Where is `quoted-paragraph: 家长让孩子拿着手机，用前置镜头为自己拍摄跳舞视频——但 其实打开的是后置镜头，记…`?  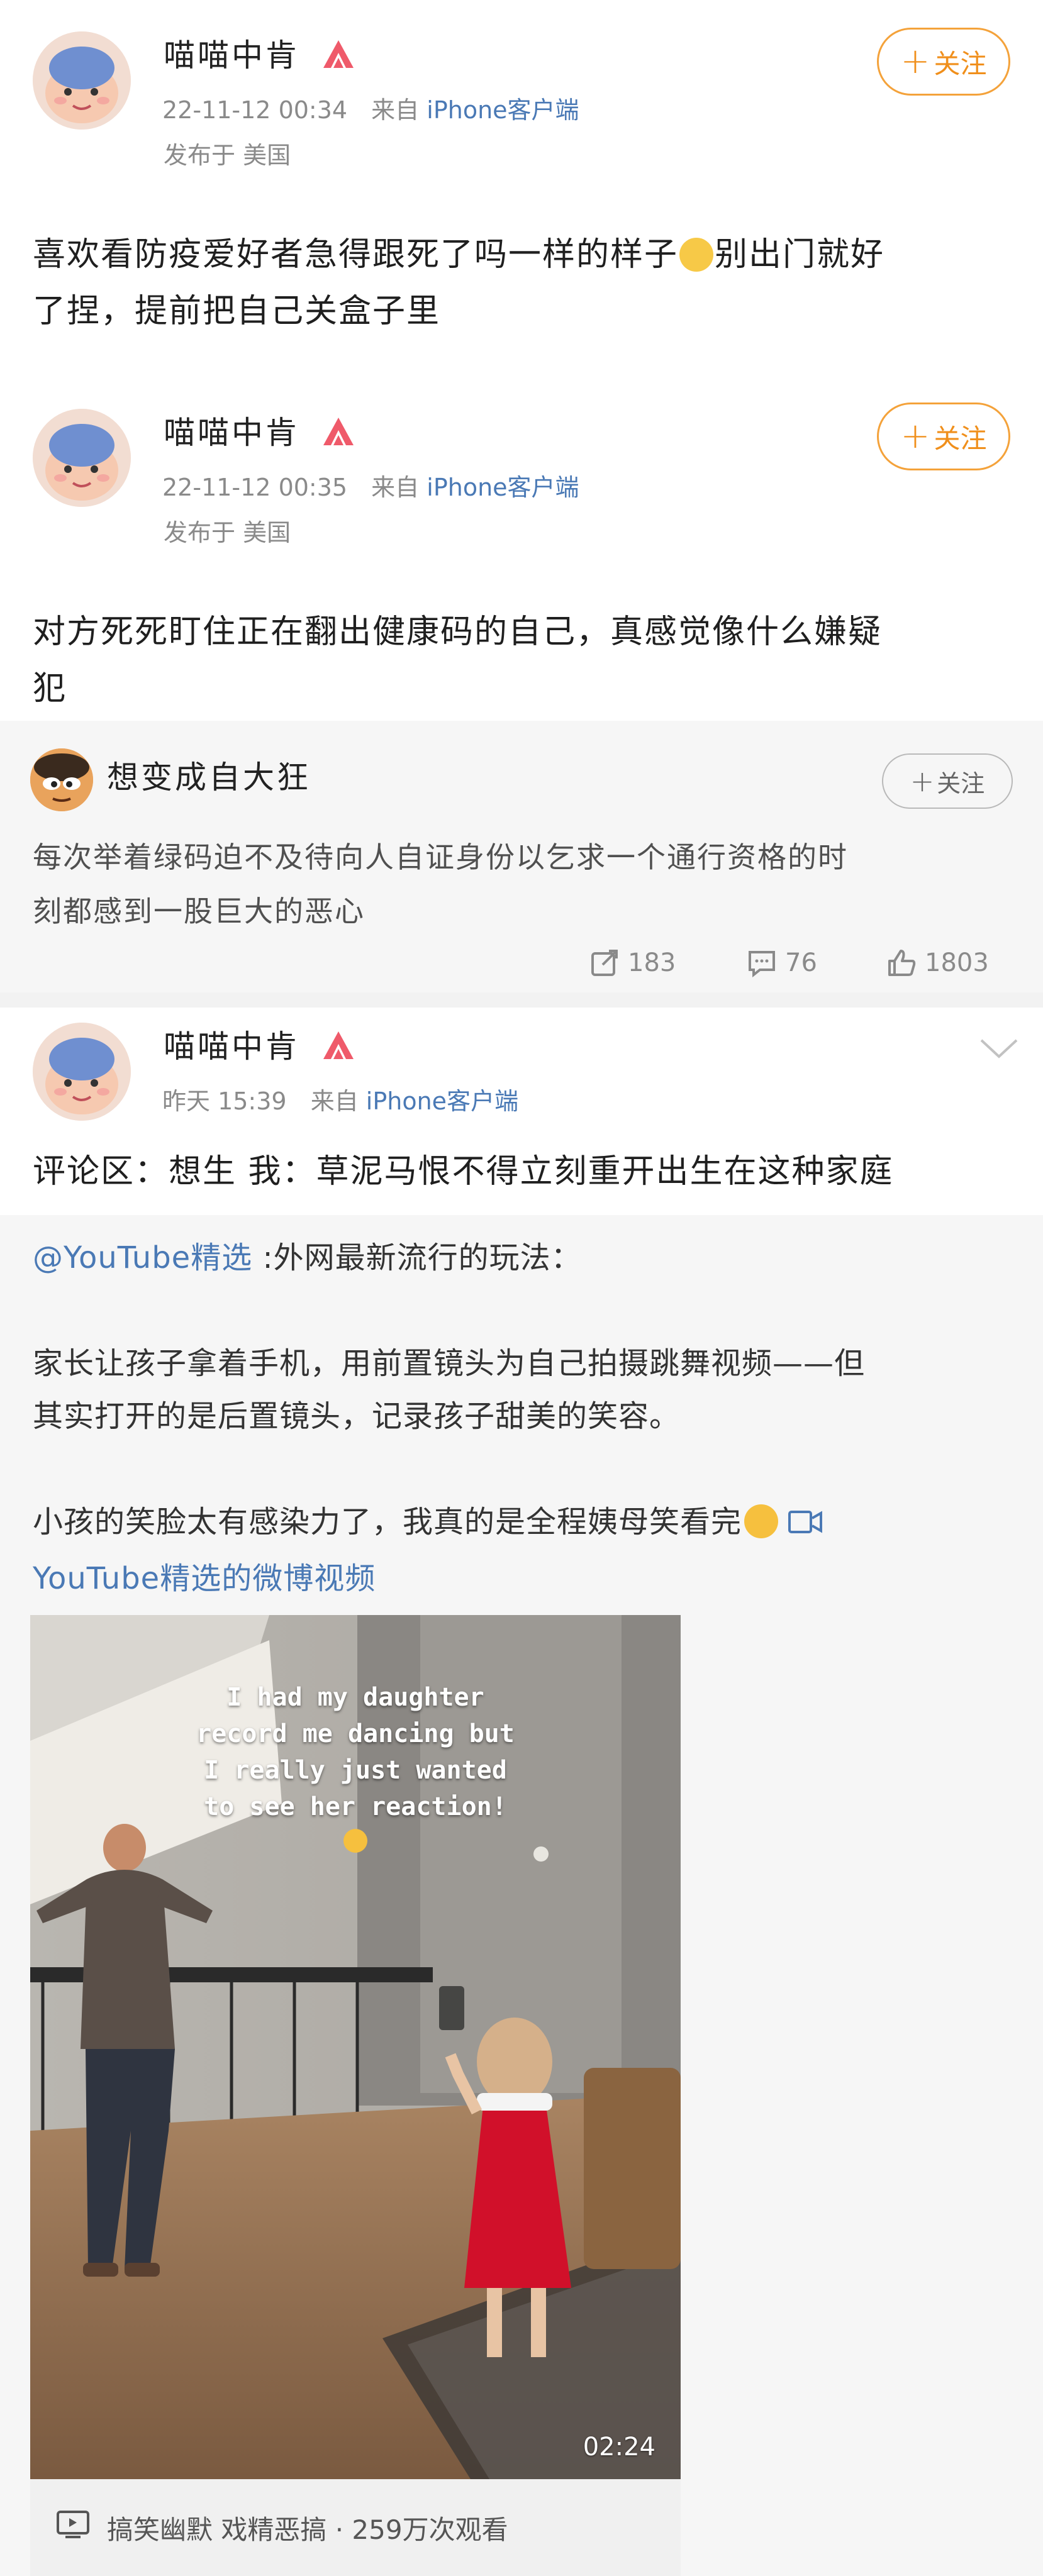
quoted-paragraph: 家长让孩子拿着手机，用前置镜头为自己拍摄跳舞视频——但 其实打开的是后置镜头，记… is located at coordinates (524, 1390).